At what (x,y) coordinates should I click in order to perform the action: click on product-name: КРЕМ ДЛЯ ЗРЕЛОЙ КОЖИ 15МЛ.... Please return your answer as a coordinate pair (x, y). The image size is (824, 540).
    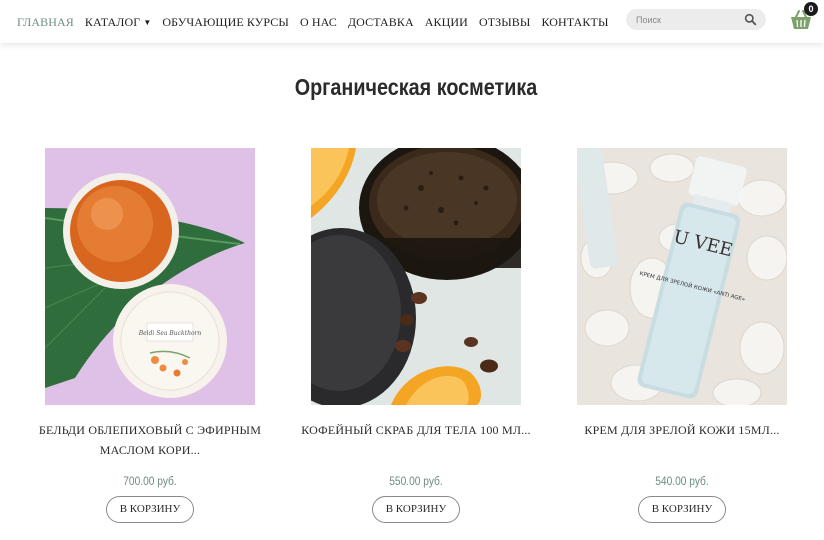
    Looking at the image, I should click on (682, 430).